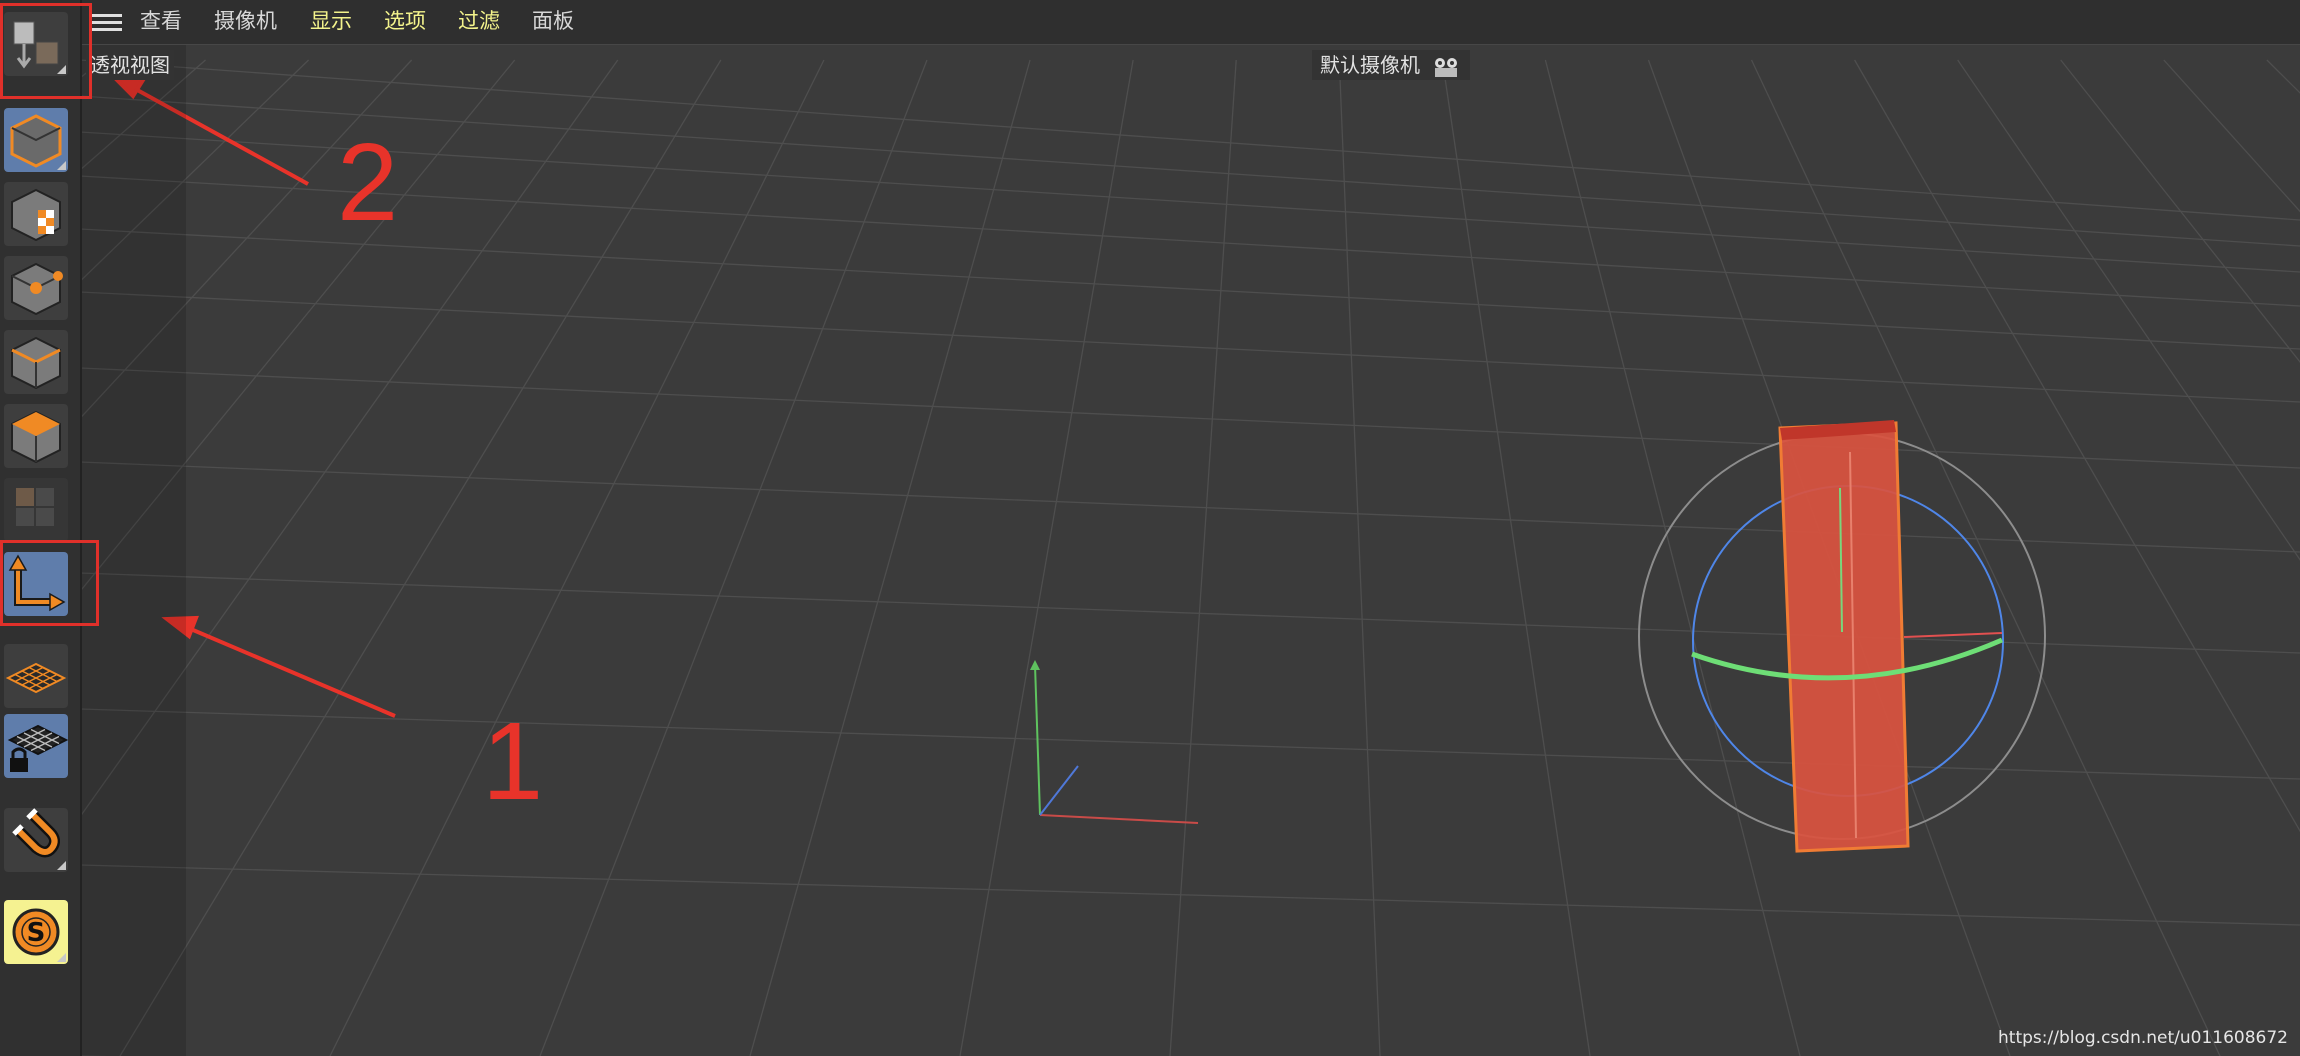 The width and height of the screenshot is (2300, 1056). I want to click on points-mode-icon, so click(37, 289).